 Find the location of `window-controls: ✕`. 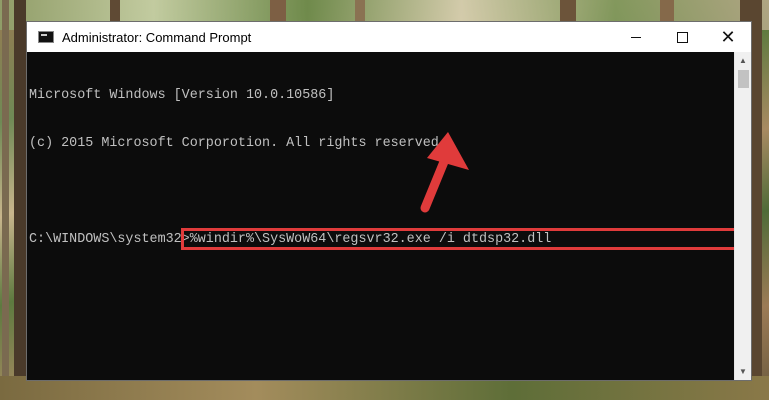

window-controls: ✕ is located at coordinates (682, 37).